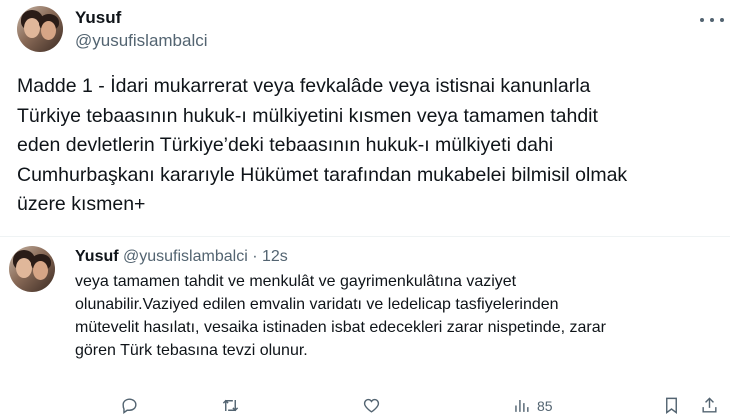 The height and width of the screenshot is (420, 730). Describe the element at coordinates (98, 18) in the screenshot. I see `author-name: Yusuf` at that location.